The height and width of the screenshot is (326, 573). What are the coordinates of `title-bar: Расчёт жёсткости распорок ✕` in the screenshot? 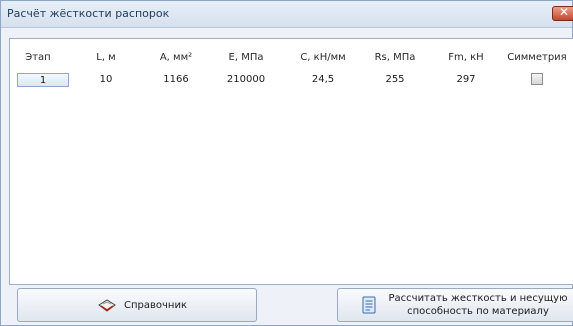 It's located at (287, 14).